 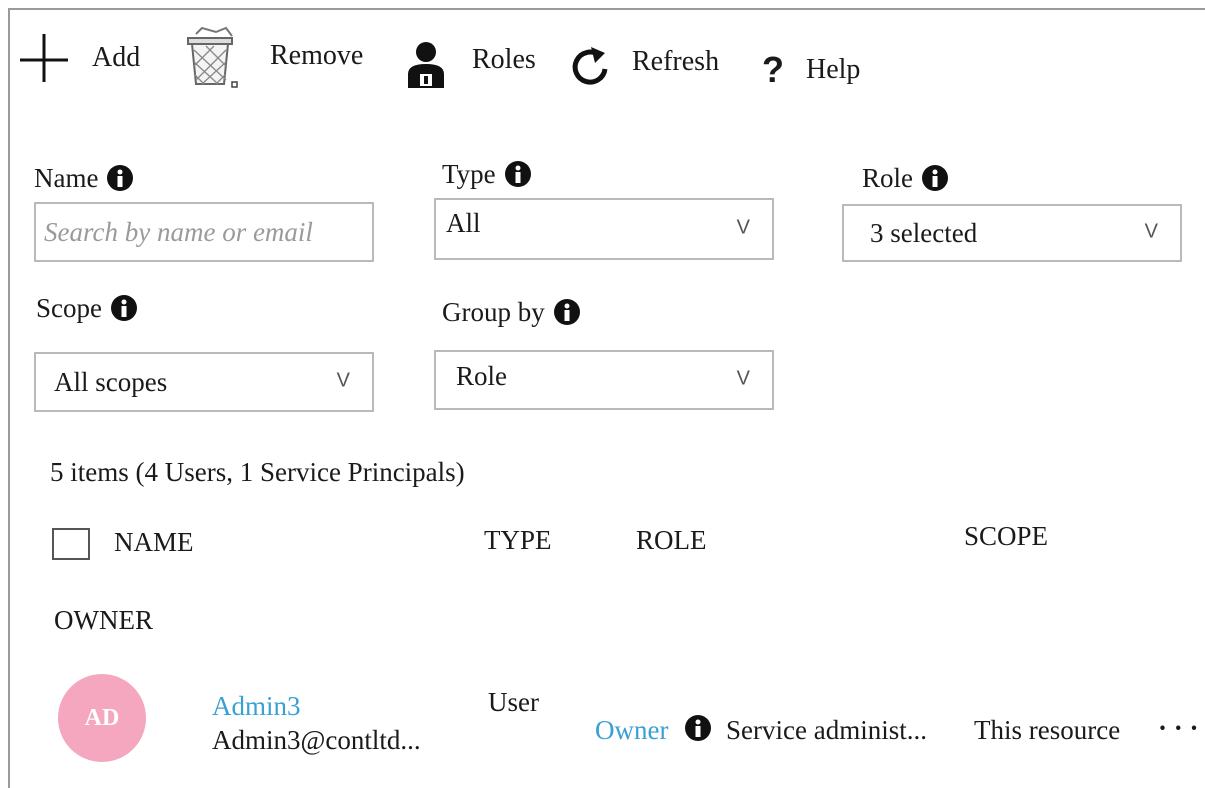 I want to click on remove-button: Remove, so click(x=278, y=61).